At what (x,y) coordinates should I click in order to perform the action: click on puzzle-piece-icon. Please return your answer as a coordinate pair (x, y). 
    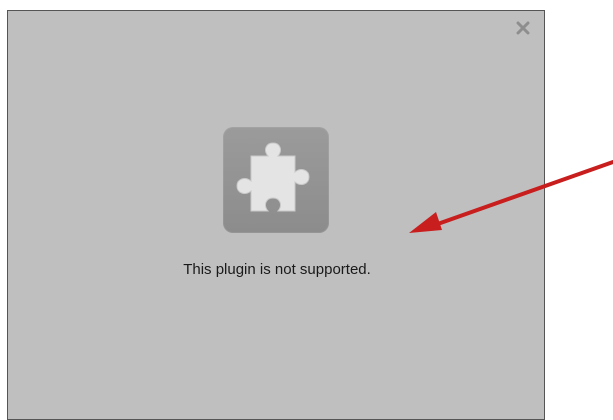
    Looking at the image, I should click on (273, 177).